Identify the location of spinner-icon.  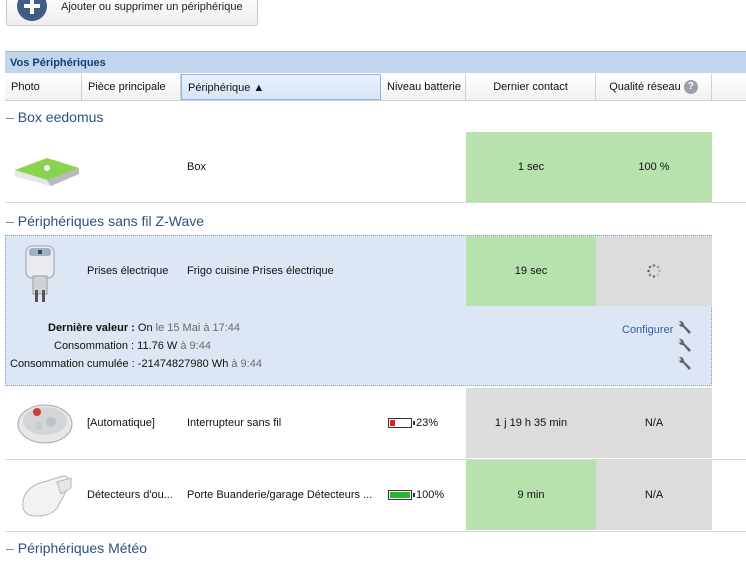
(654, 271).